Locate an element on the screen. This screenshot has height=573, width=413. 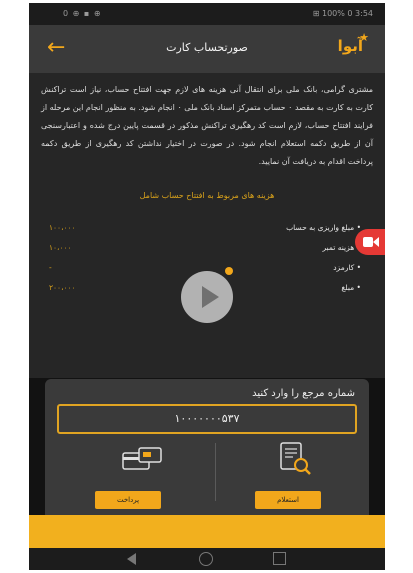
nav-back-icon is located at coordinates (131, 559).